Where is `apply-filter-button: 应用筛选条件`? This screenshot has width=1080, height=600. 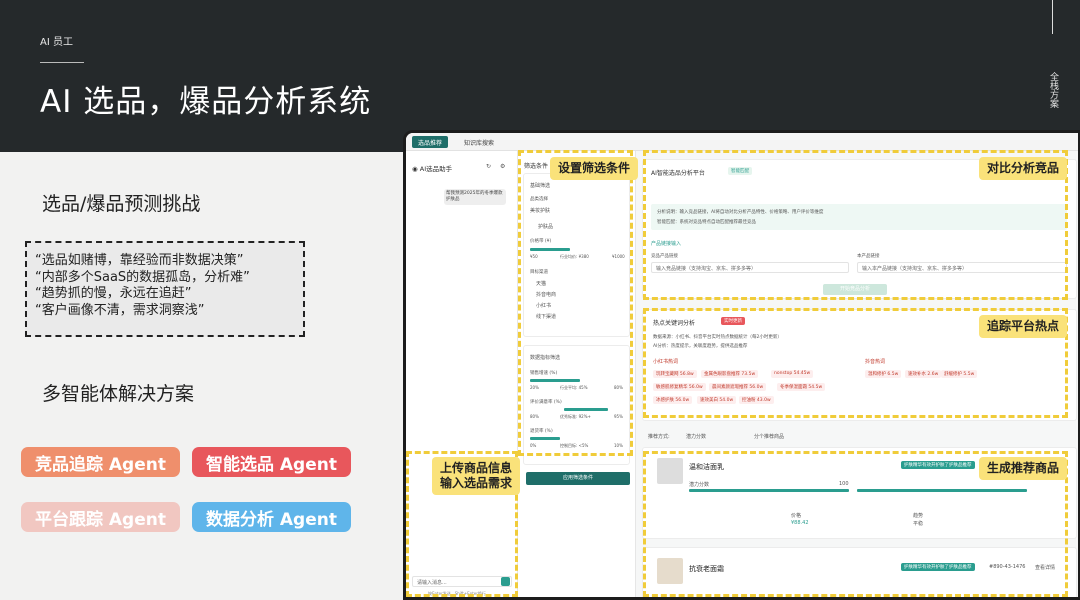
apply-filter-button: 应用筛选条件 is located at coordinates (578, 478).